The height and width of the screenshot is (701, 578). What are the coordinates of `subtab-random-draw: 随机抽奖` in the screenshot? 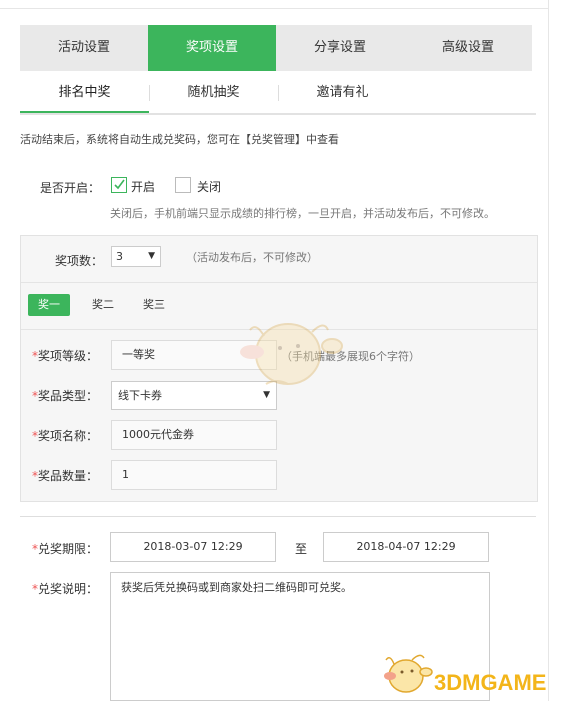 It's located at (213, 93).